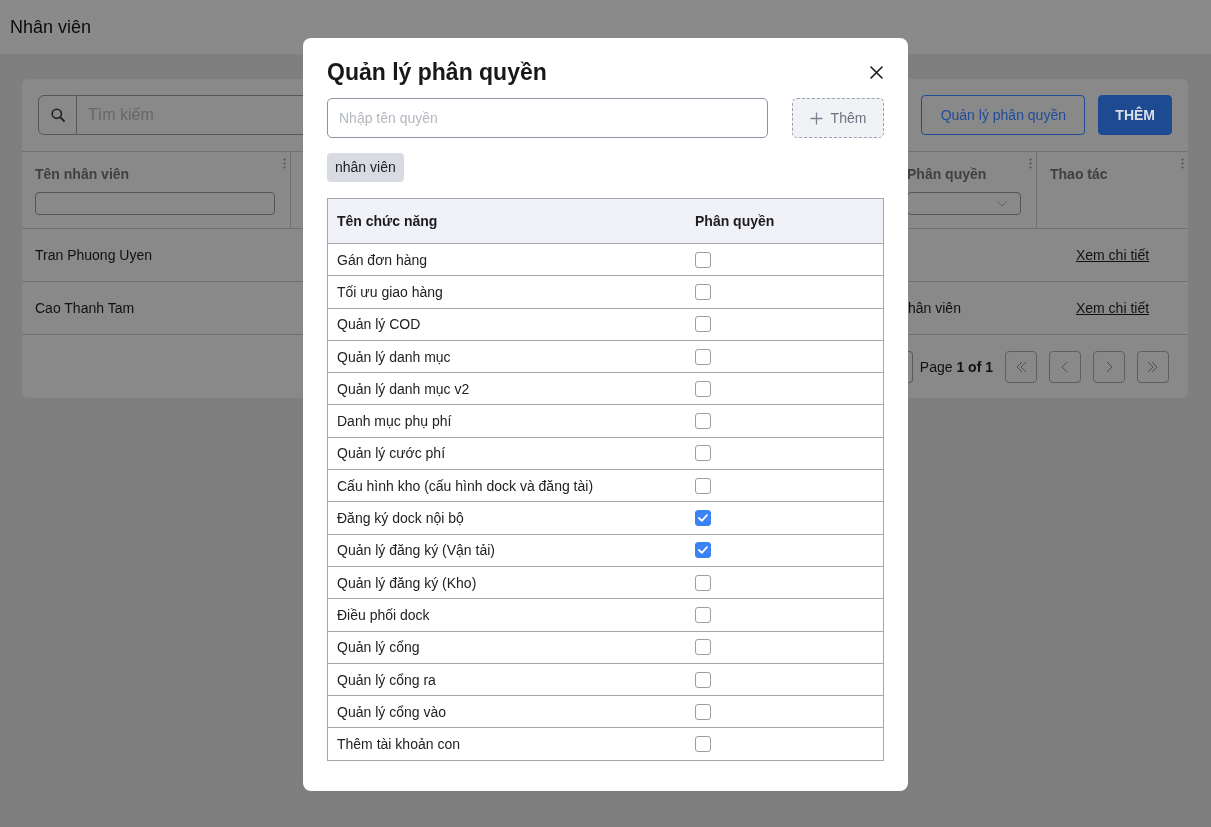  Describe the element at coordinates (398, 744) in the screenshot. I see `function-name: Thêm tài khoản con` at that location.